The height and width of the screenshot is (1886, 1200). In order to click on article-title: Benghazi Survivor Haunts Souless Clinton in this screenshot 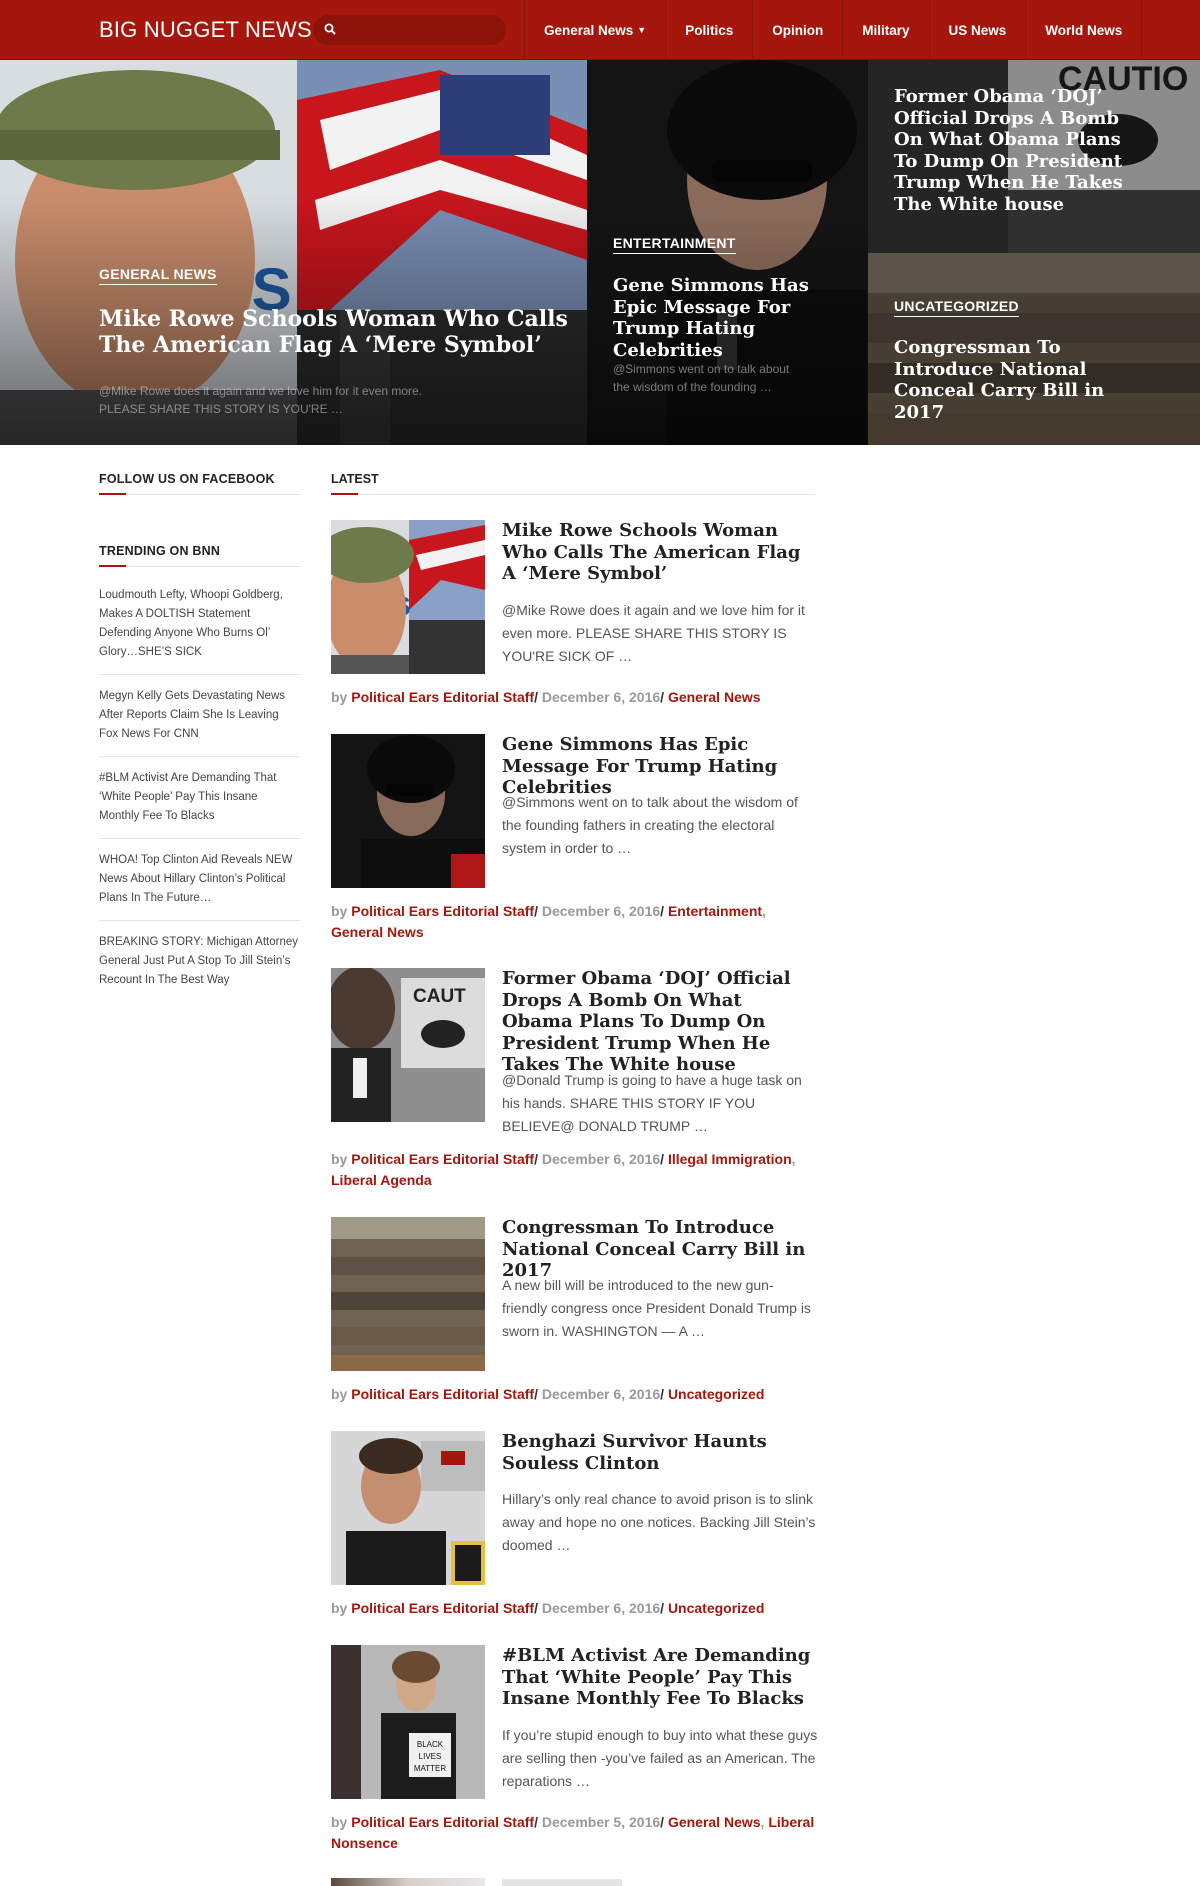, I will do `click(660, 1452)`.